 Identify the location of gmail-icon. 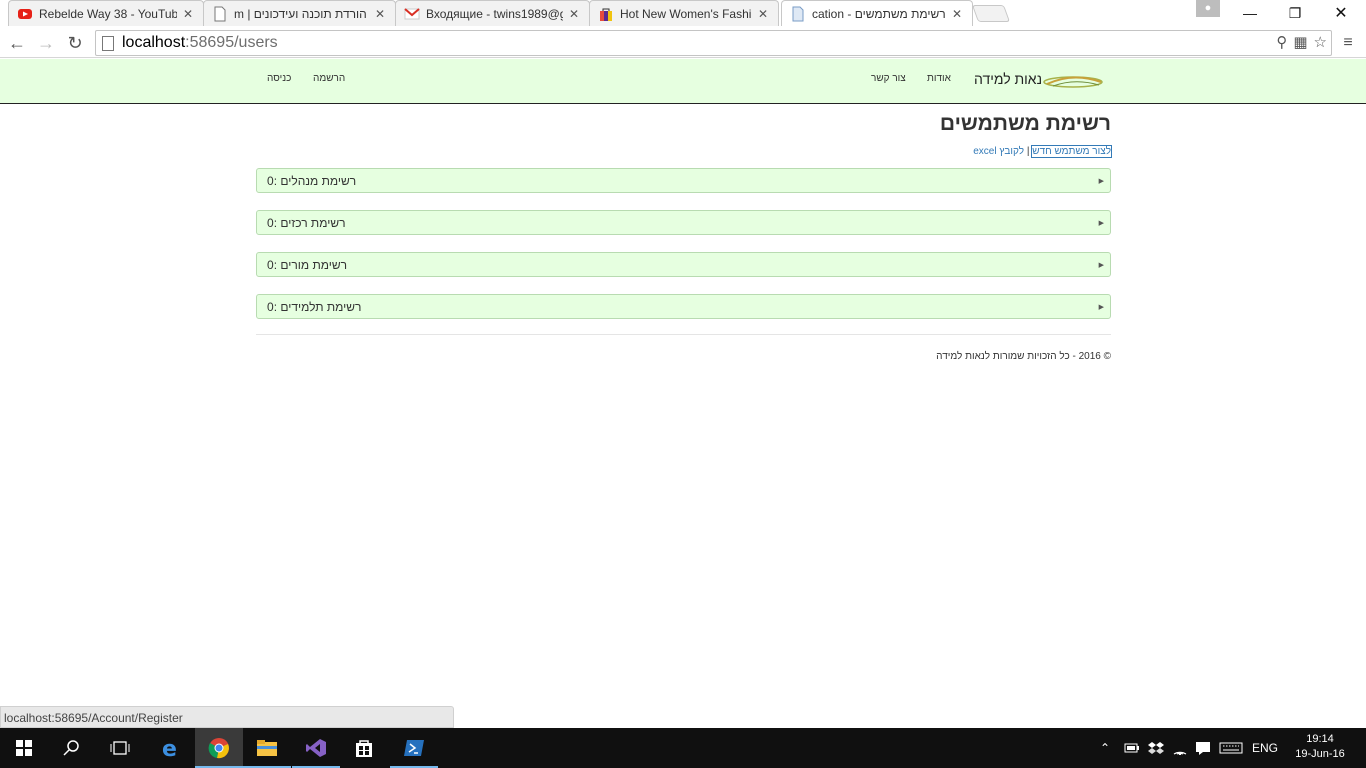
(412, 14).